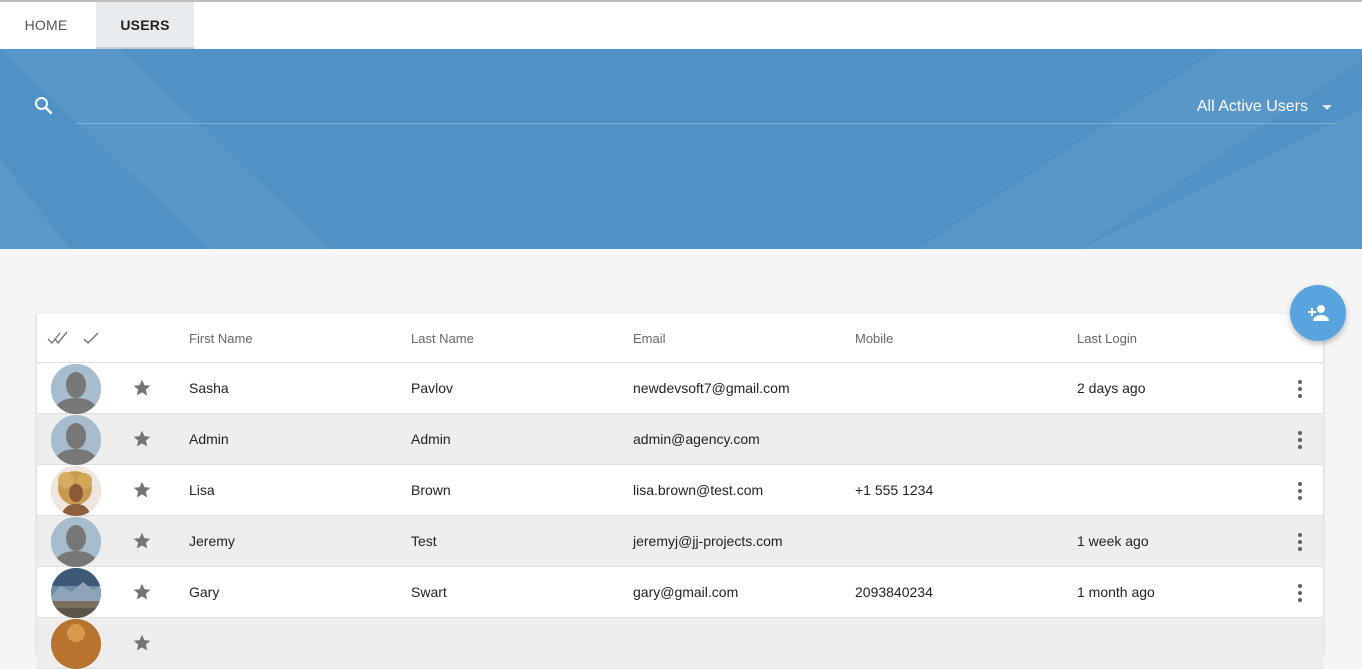  What do you see at coordinates (706, 123) in the screenshot?
I see `search-input` at bounding box center [706, 123].